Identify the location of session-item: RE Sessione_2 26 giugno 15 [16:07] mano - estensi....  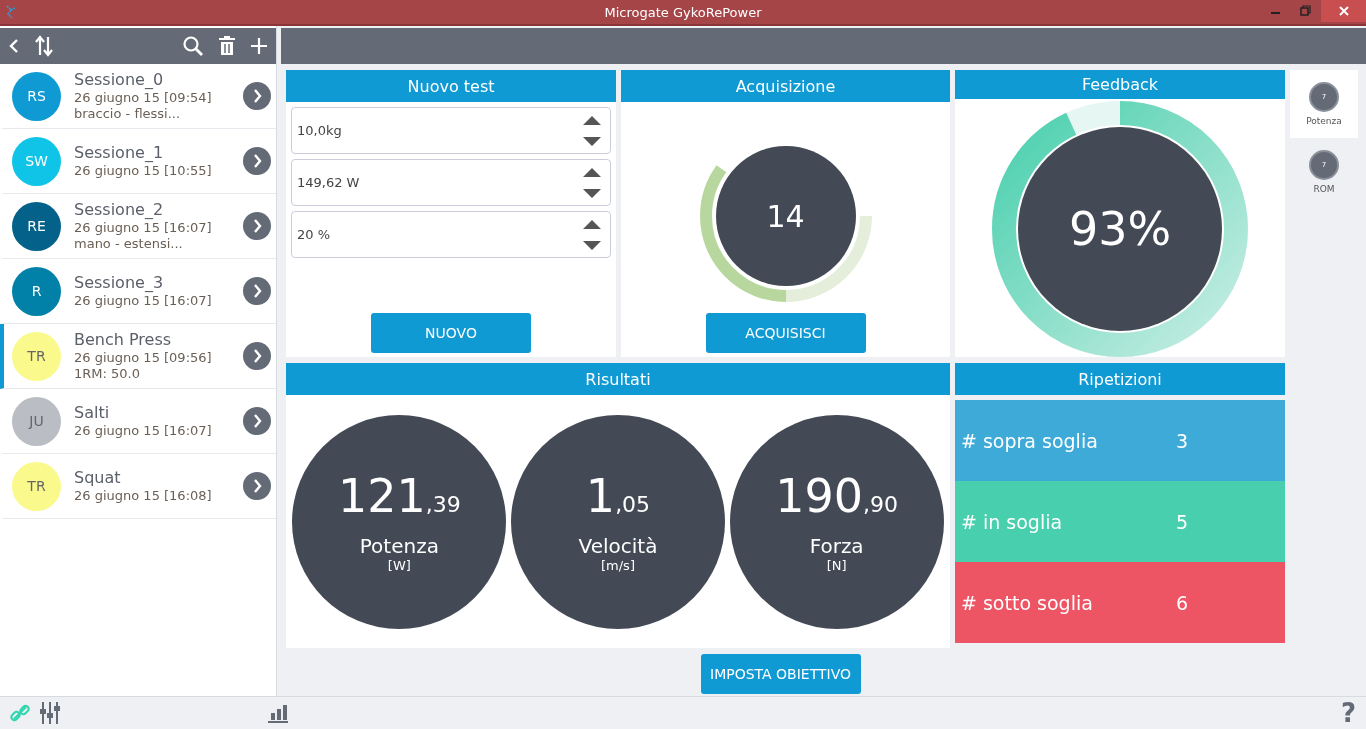
(138, 226).